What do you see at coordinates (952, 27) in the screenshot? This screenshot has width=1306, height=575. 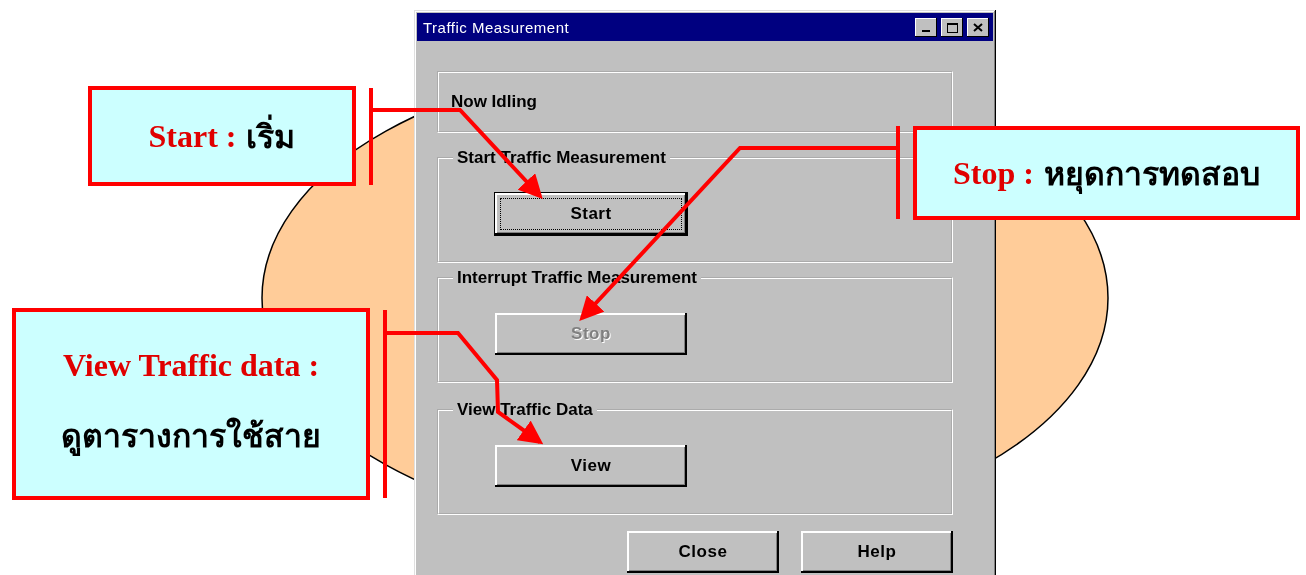 I see `maximize-button` at bounding box center [952, 27].